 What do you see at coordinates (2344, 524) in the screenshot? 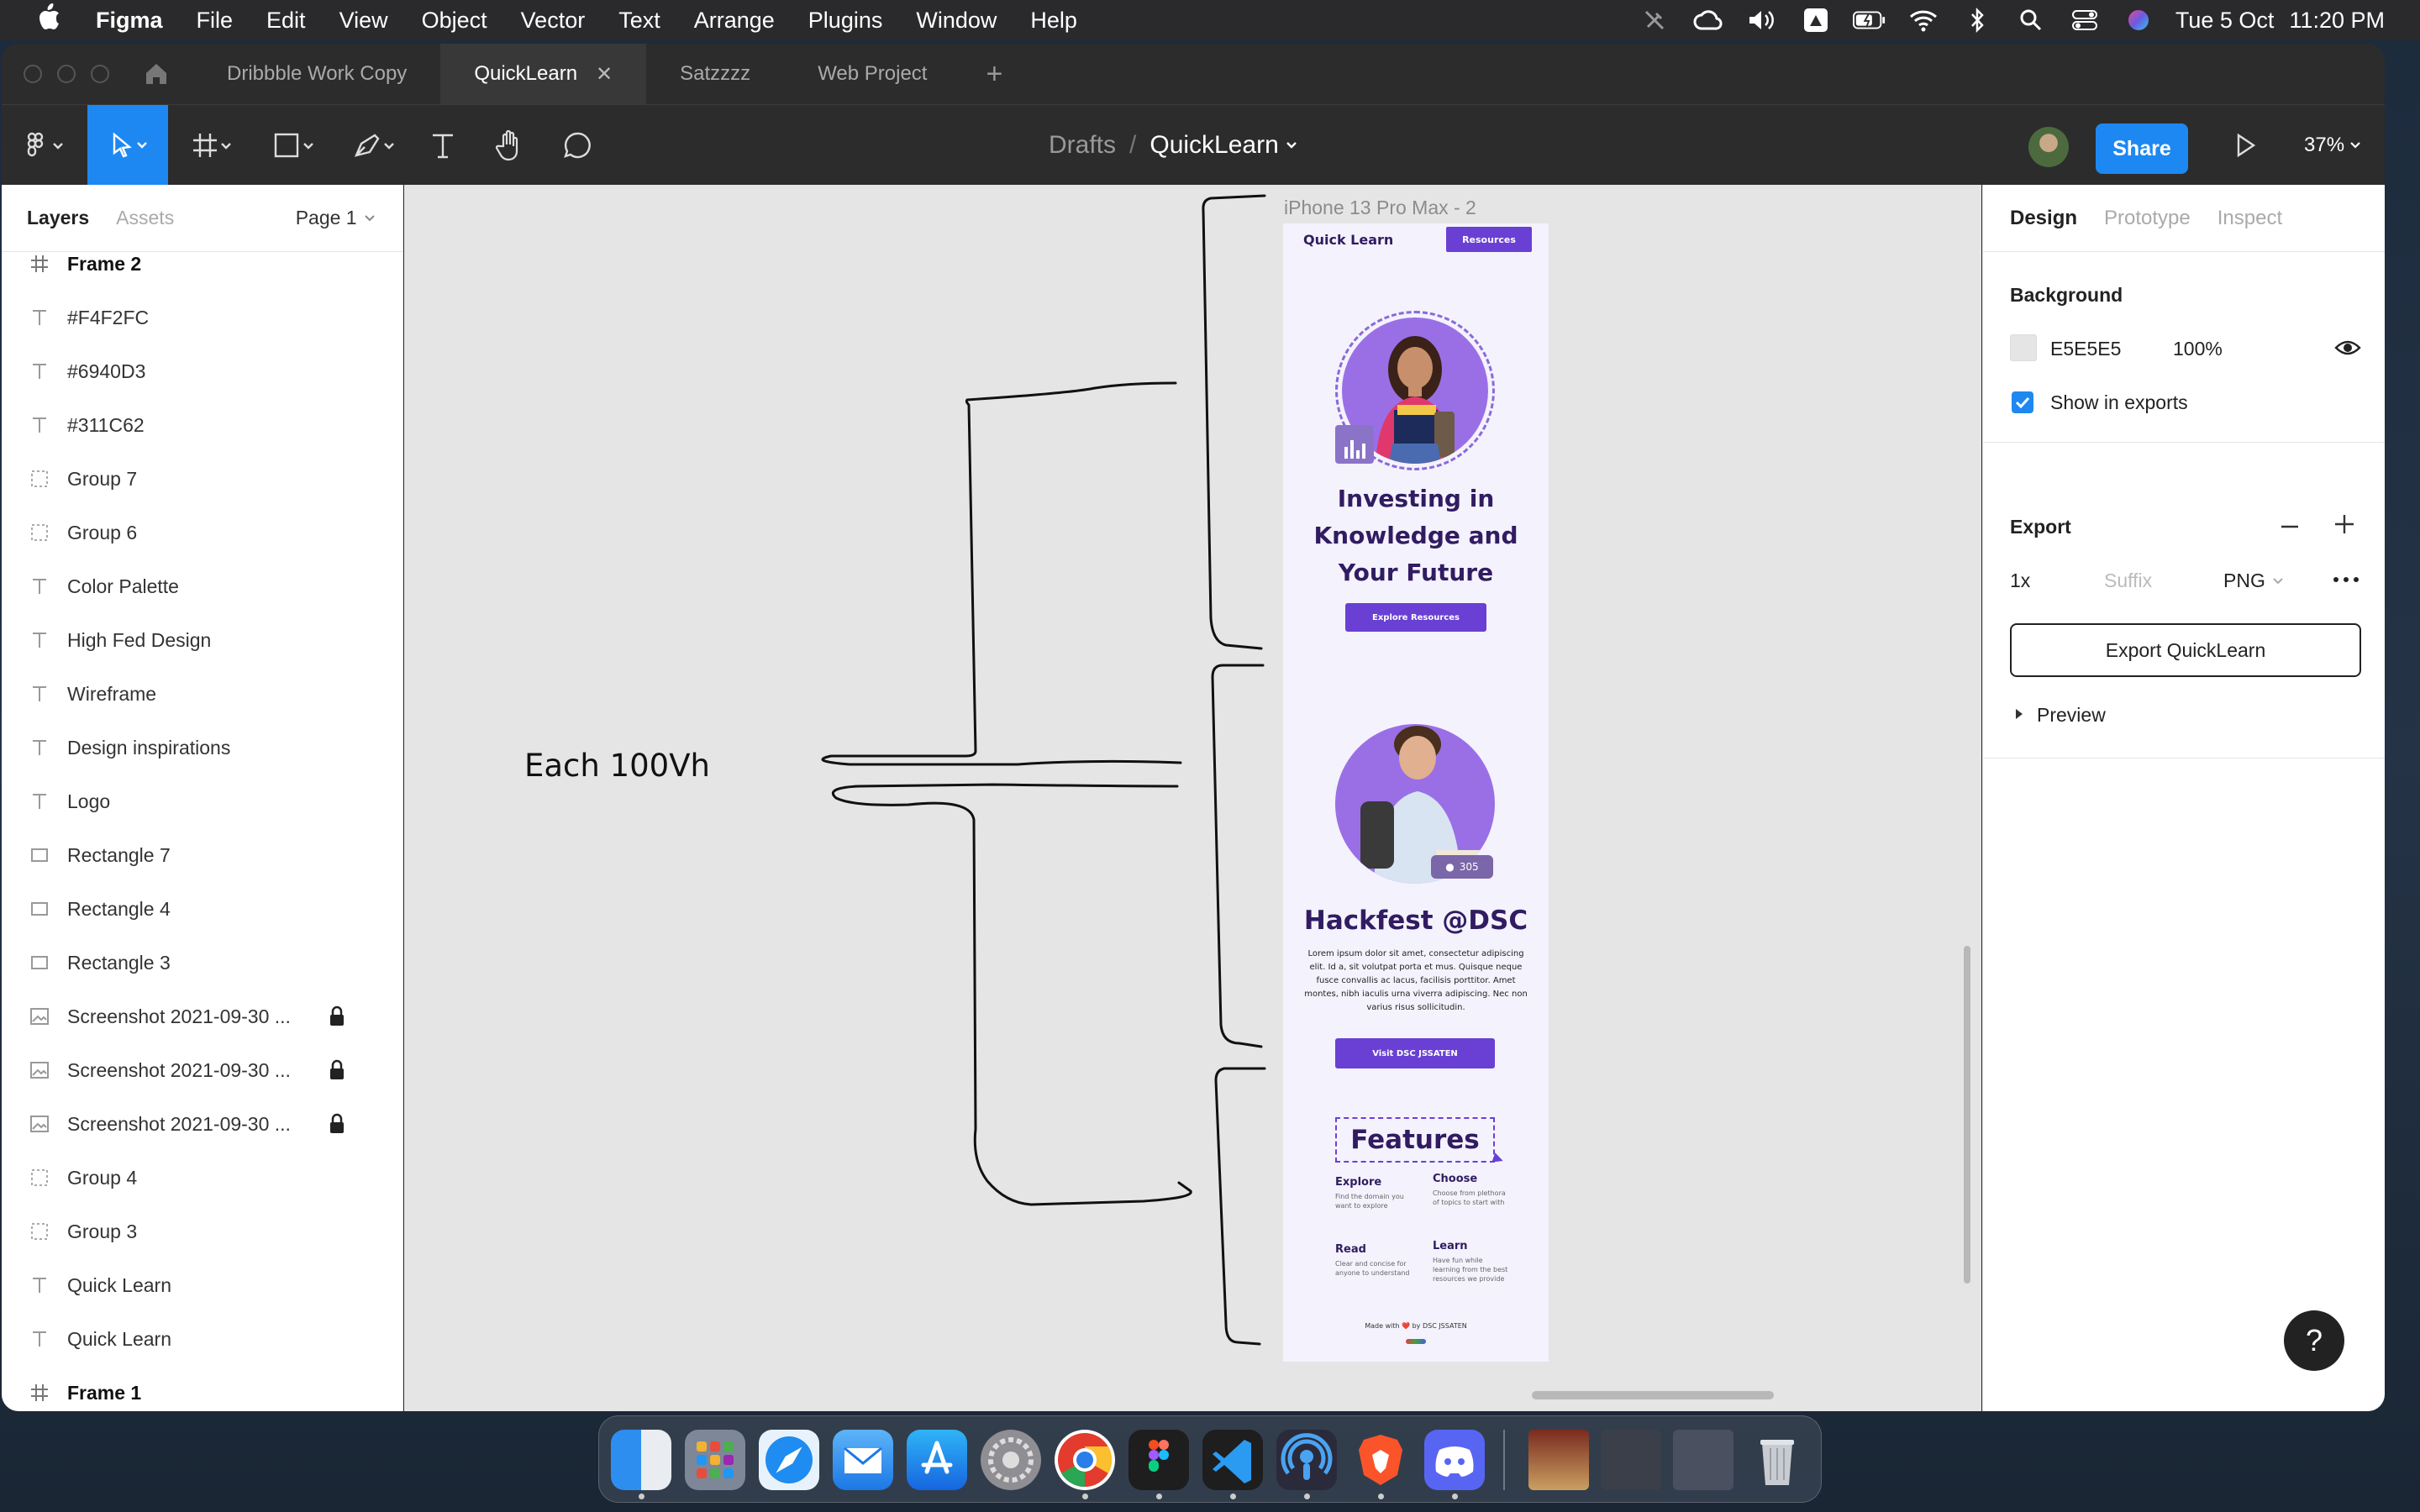
I see `plus-icon` at bounding box center [2344, 524].